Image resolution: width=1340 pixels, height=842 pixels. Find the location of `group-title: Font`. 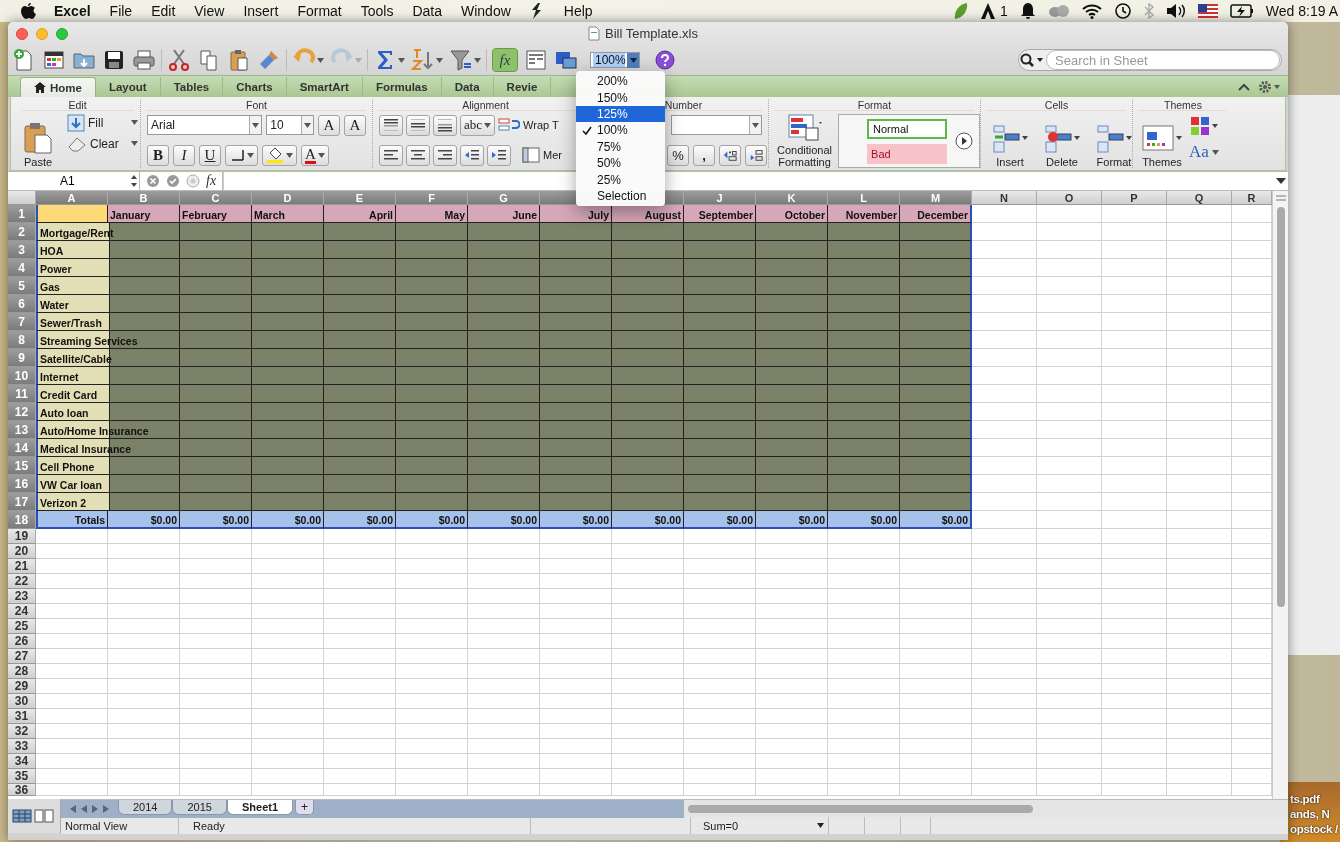

group-title: Font is located at coordinates (256, 105).